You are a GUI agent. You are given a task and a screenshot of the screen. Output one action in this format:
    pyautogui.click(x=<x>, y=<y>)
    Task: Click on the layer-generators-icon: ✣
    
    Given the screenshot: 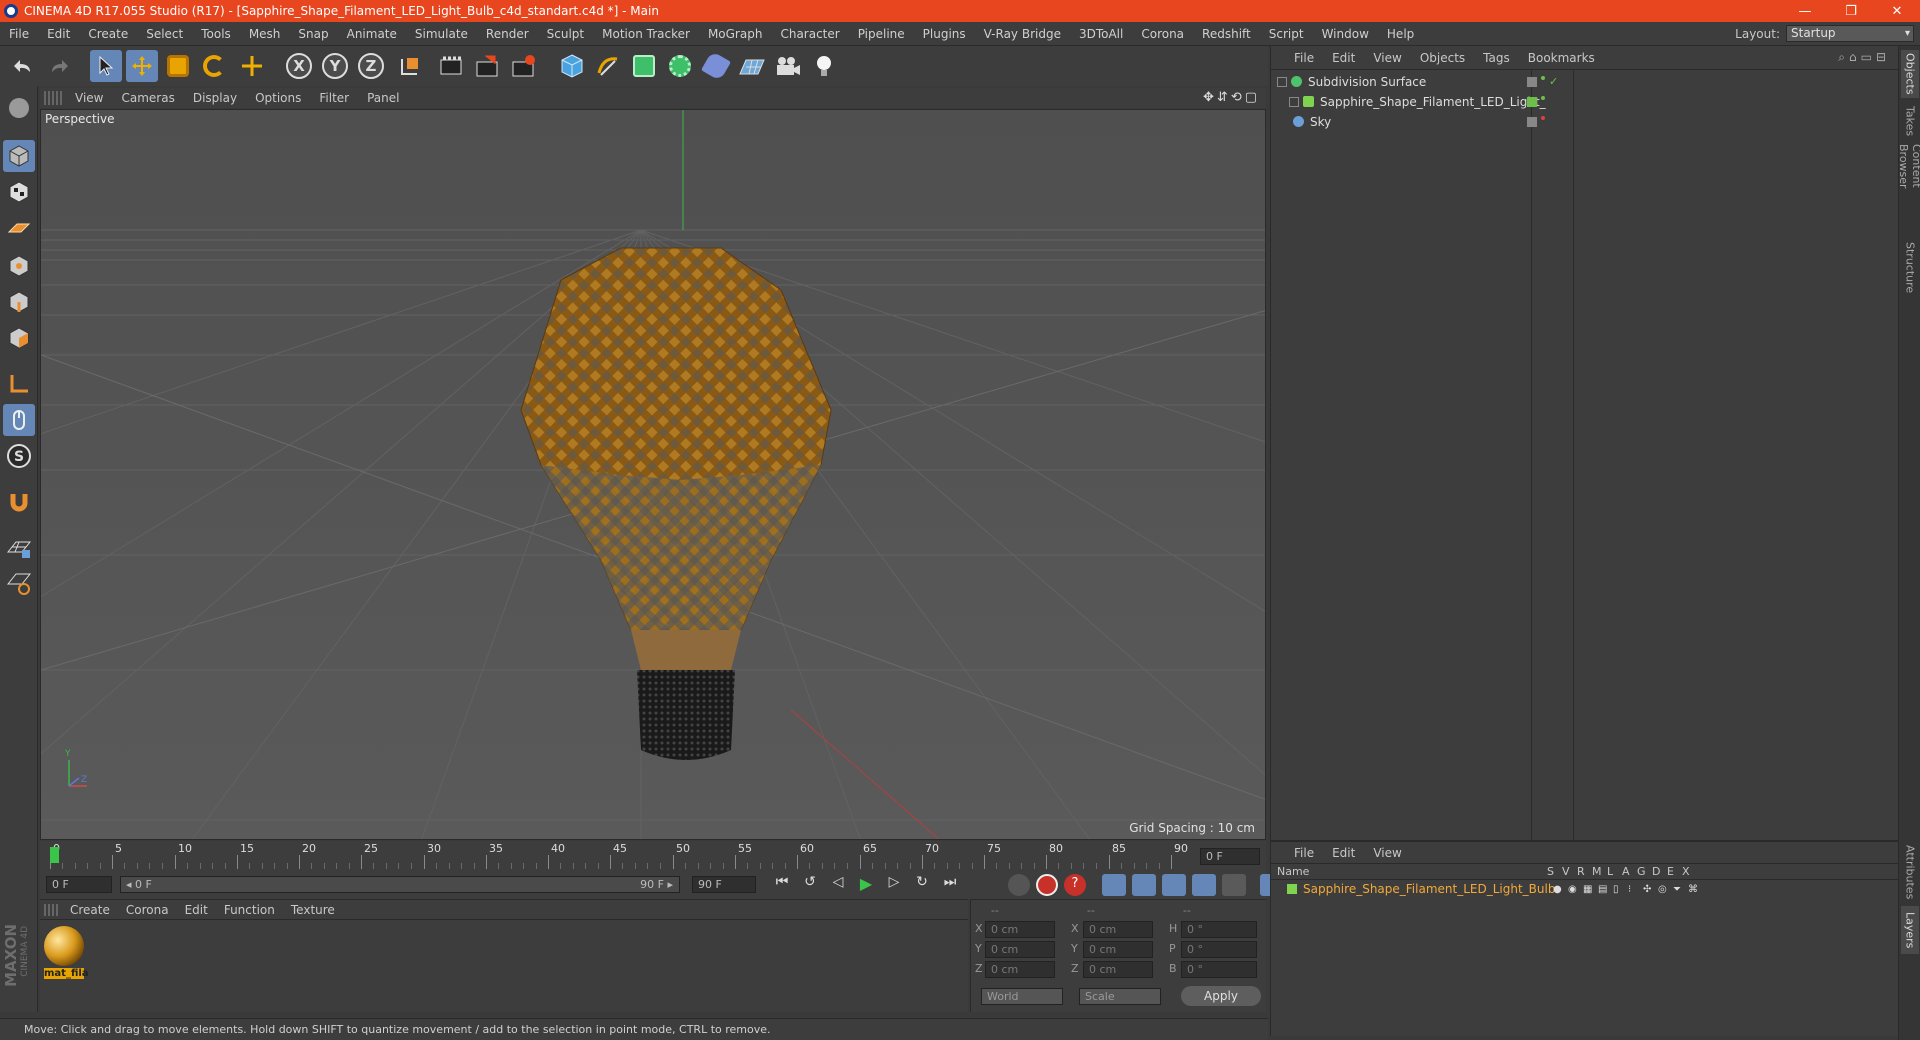 What is the action you would take?
    pyautogui.click(x=1647, y=889)
    